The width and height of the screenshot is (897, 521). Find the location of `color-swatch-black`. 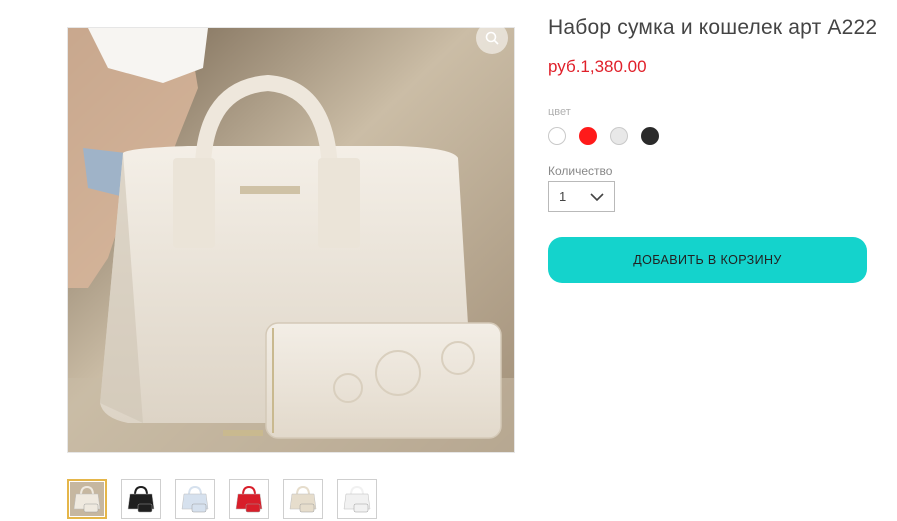

color-swatch-black is located at coordinates (650, 136).